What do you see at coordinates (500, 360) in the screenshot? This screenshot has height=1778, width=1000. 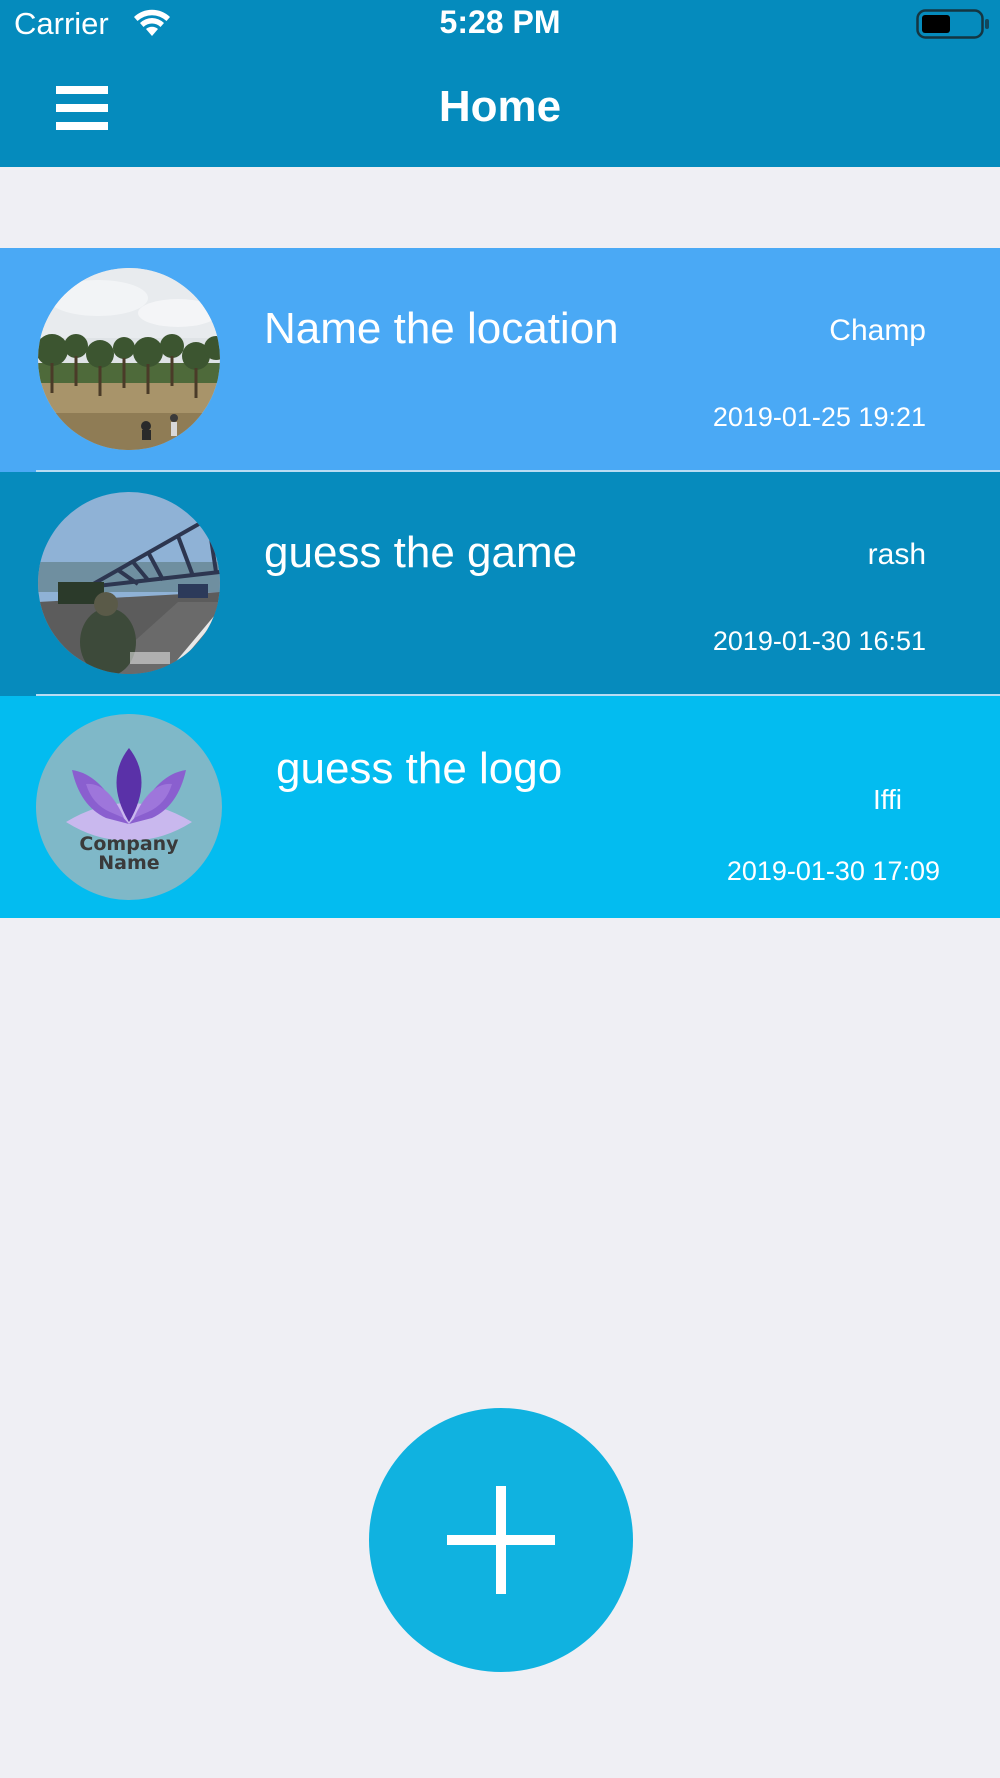 I see `list-item: Name the location Champ 2019-01-25 19:21` at bounding box center [500, 360].